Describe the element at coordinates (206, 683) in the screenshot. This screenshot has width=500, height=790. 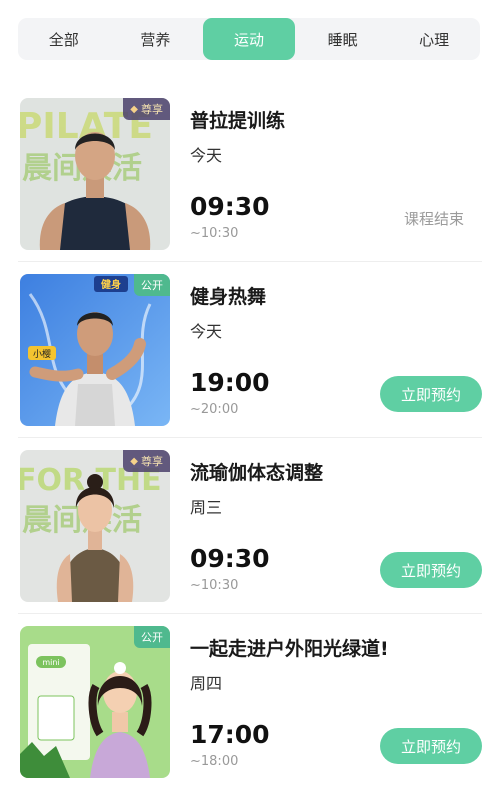
I see `course-day: 周四` at that location.